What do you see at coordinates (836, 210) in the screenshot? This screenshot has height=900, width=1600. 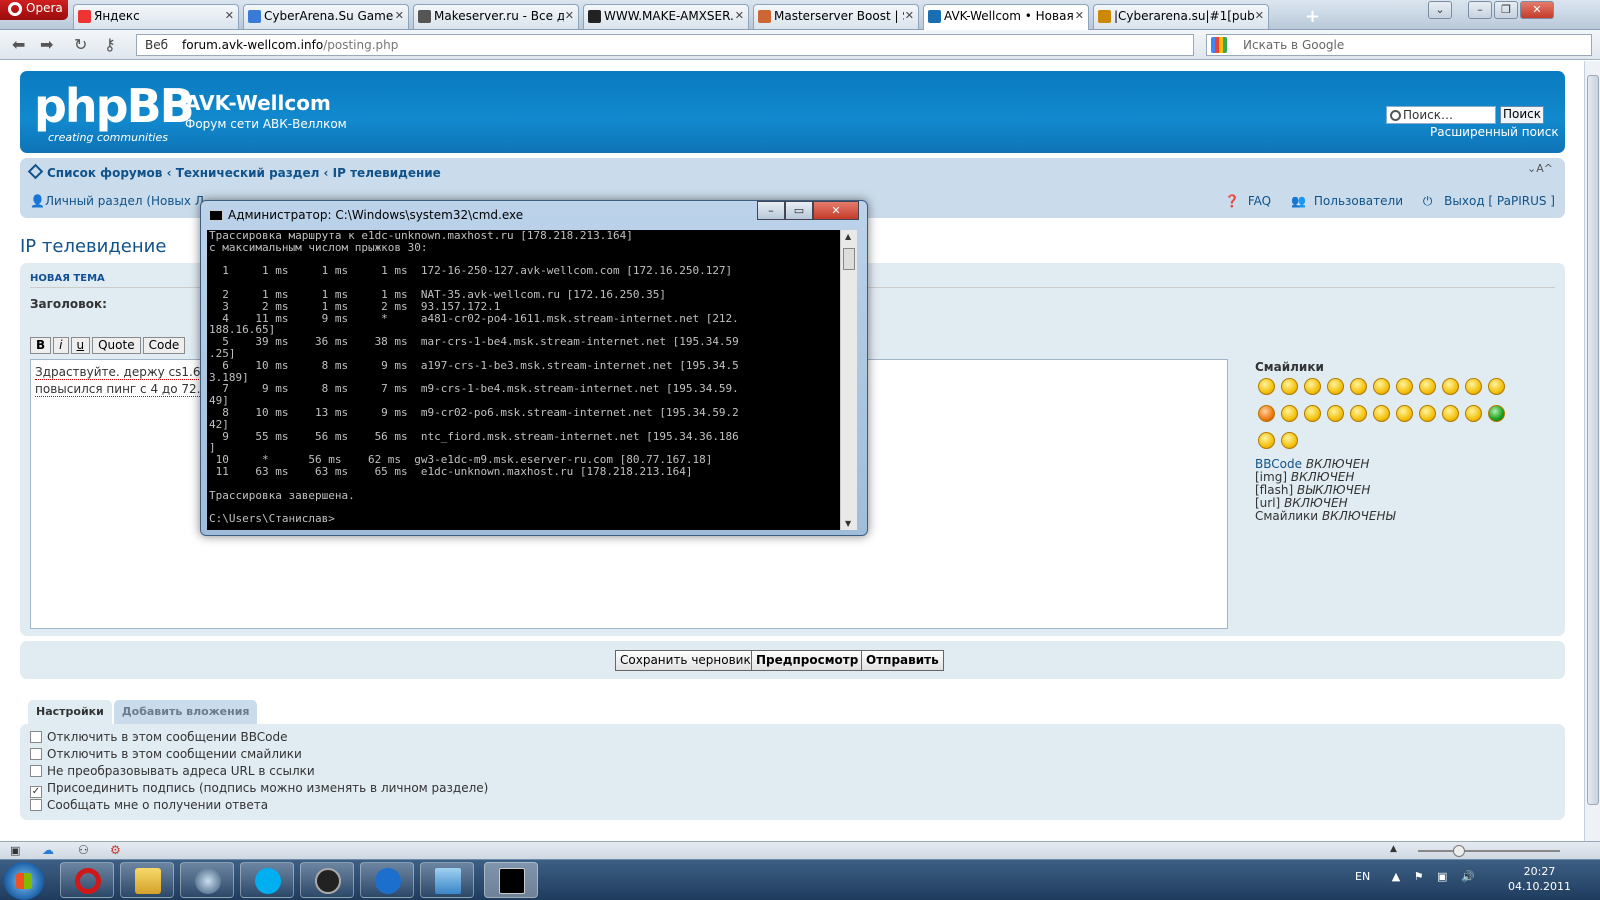 I see `cmd-close-icon: ✕` at bounding box center [836, 210].